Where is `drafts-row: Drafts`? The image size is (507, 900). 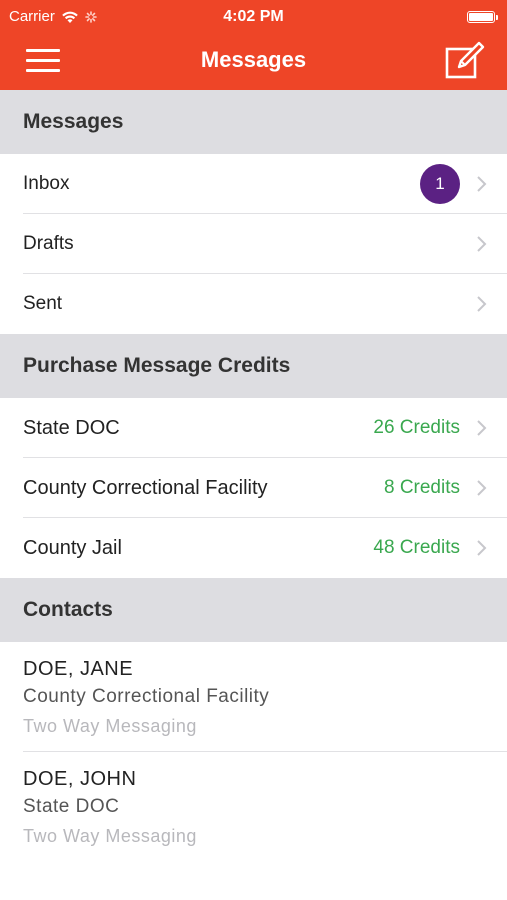 drafts-row: Drafts is located at coordinates (253, 244).